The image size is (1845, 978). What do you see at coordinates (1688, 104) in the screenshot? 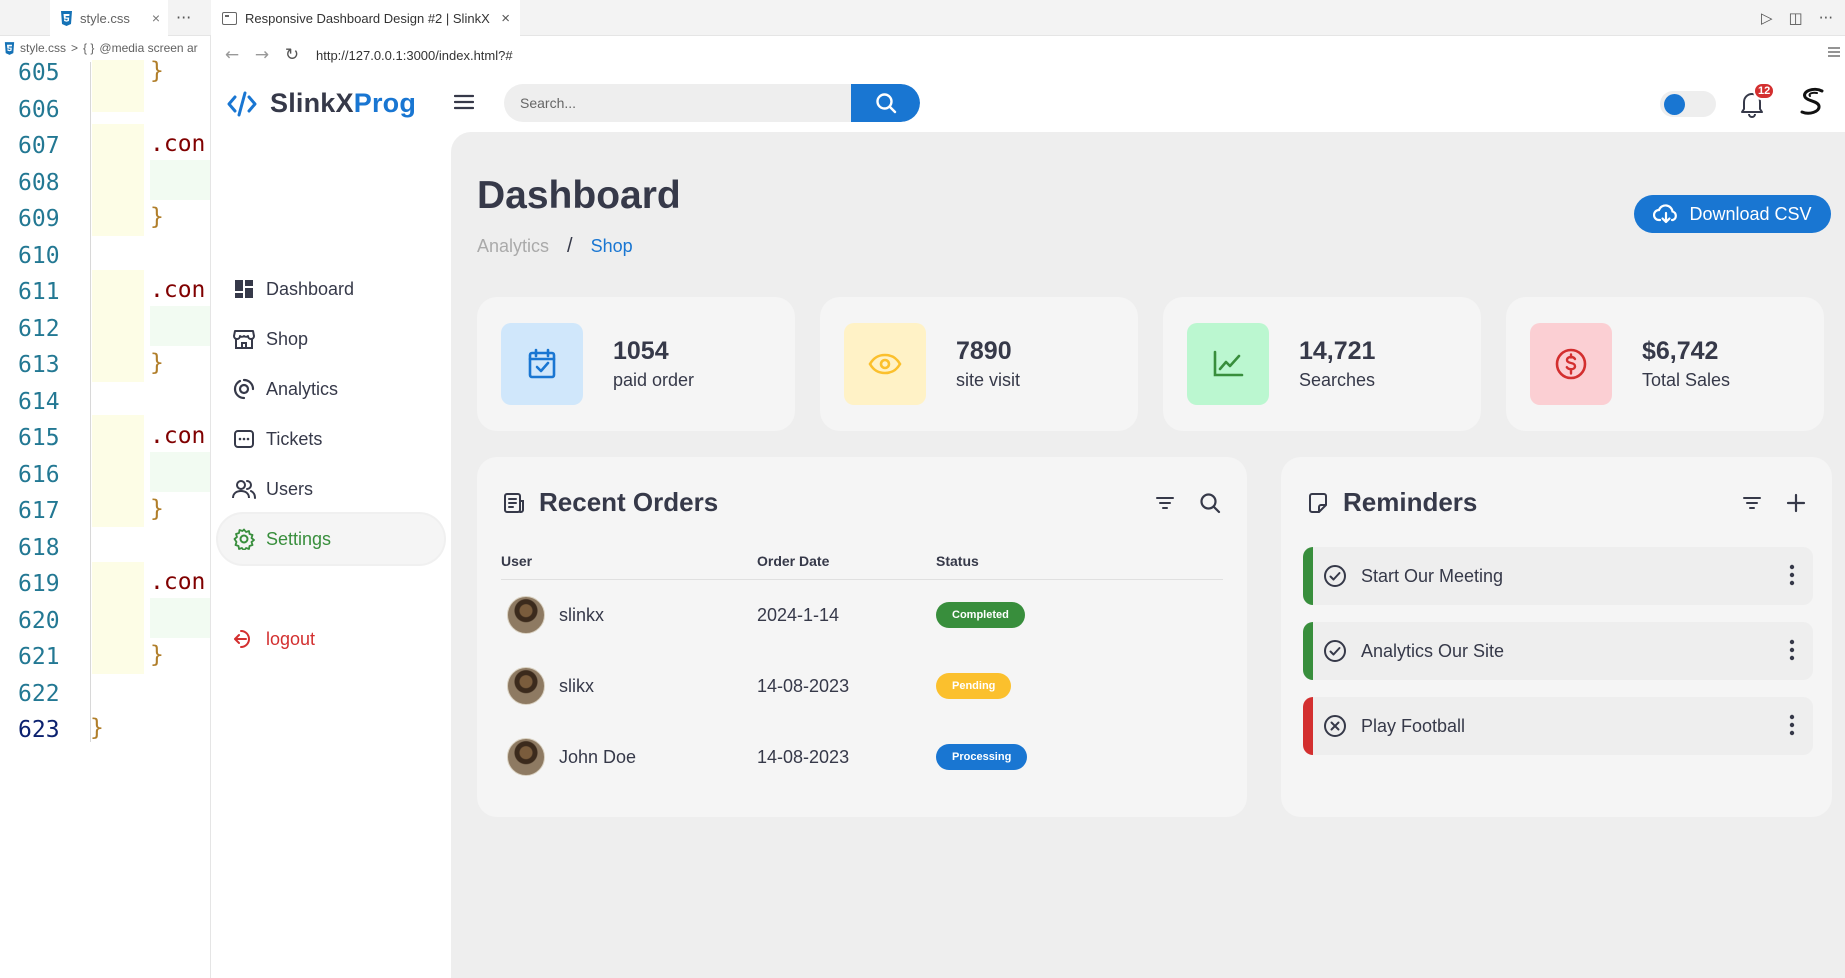
I see `theme-toggle` at bounding box center [1688, 104].